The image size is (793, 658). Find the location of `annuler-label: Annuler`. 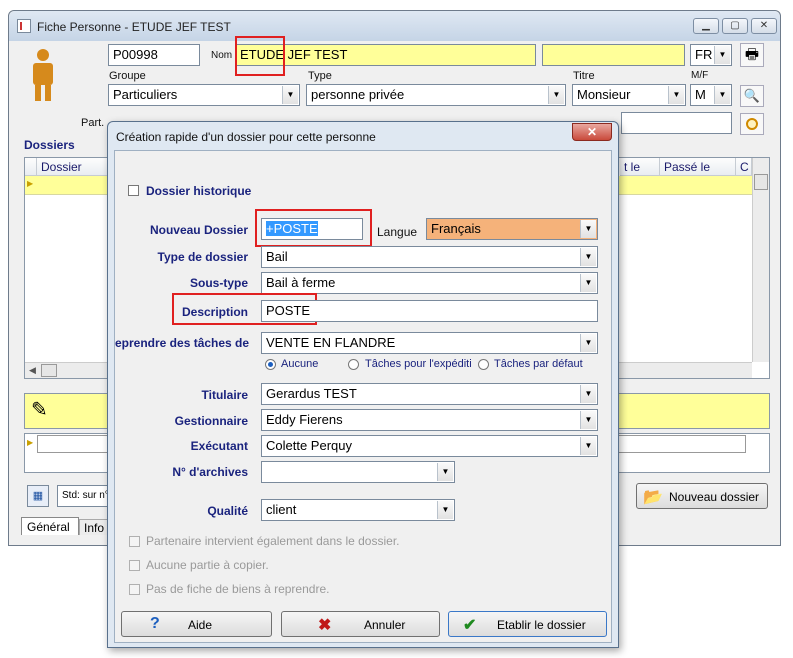

annuler-label: Annuler is located at coordinates (385, 625).